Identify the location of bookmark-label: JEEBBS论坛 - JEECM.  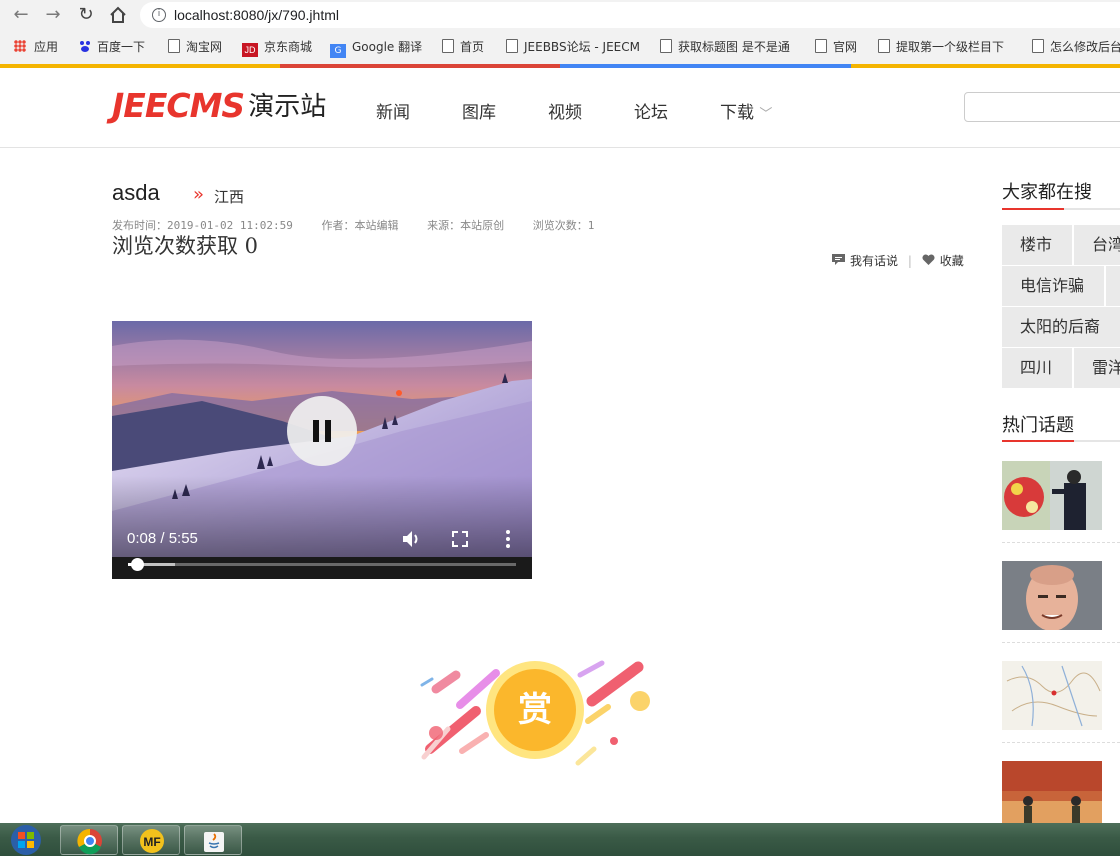
(582, 47).